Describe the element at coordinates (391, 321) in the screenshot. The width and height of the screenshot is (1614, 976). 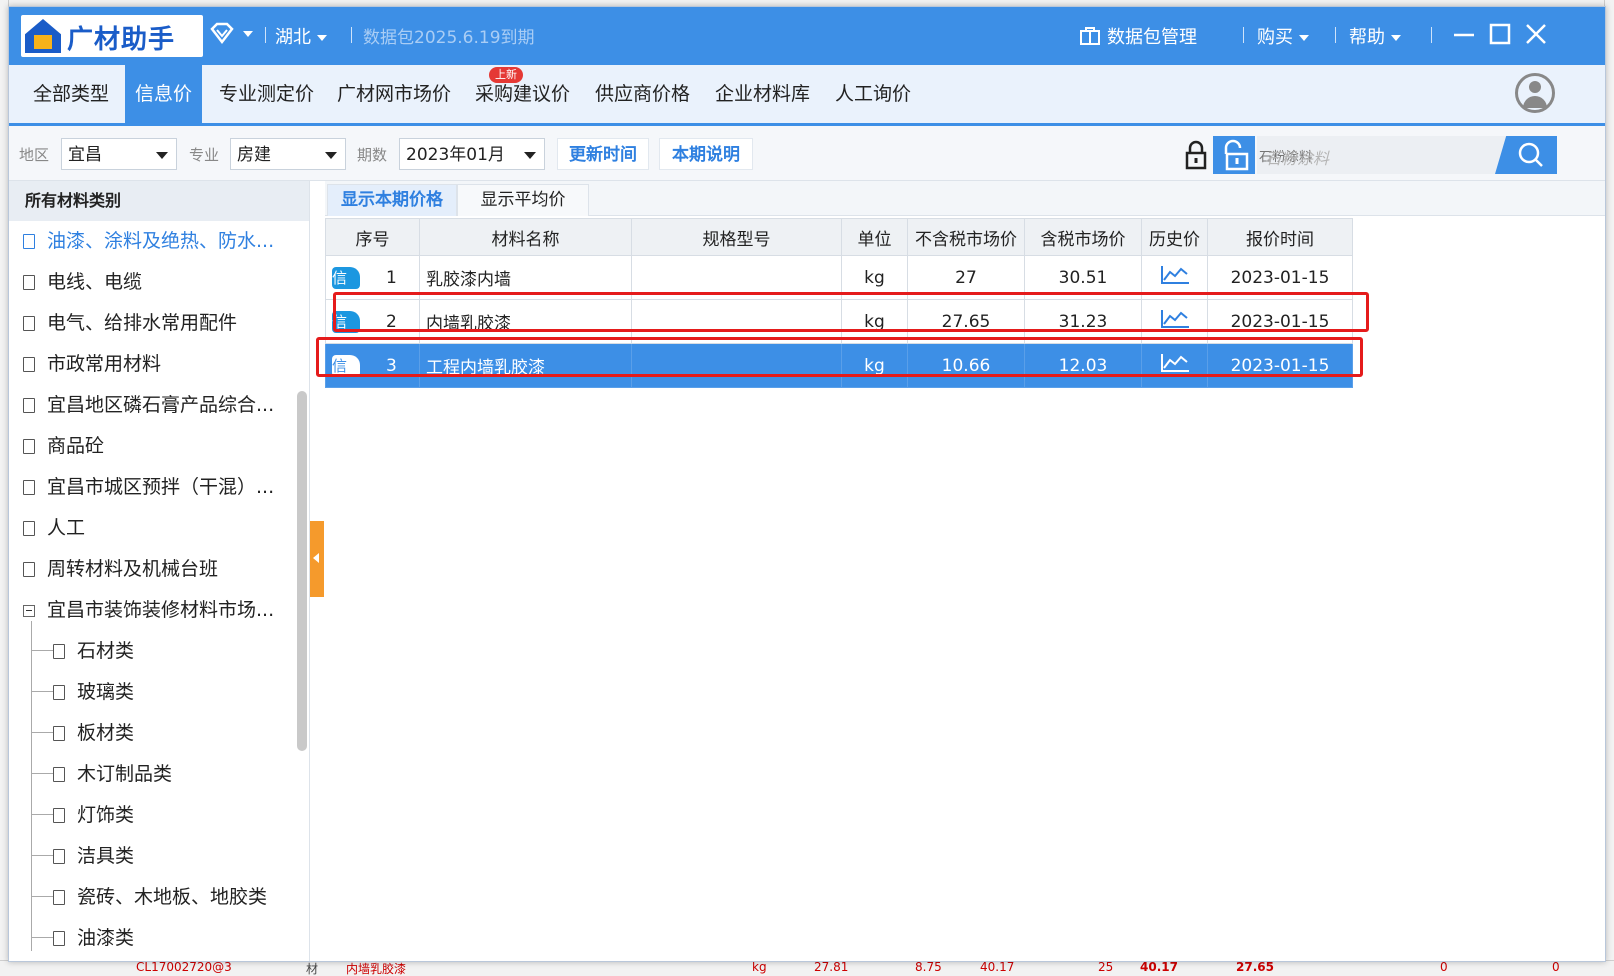
I see `row-no: 2` at that location.